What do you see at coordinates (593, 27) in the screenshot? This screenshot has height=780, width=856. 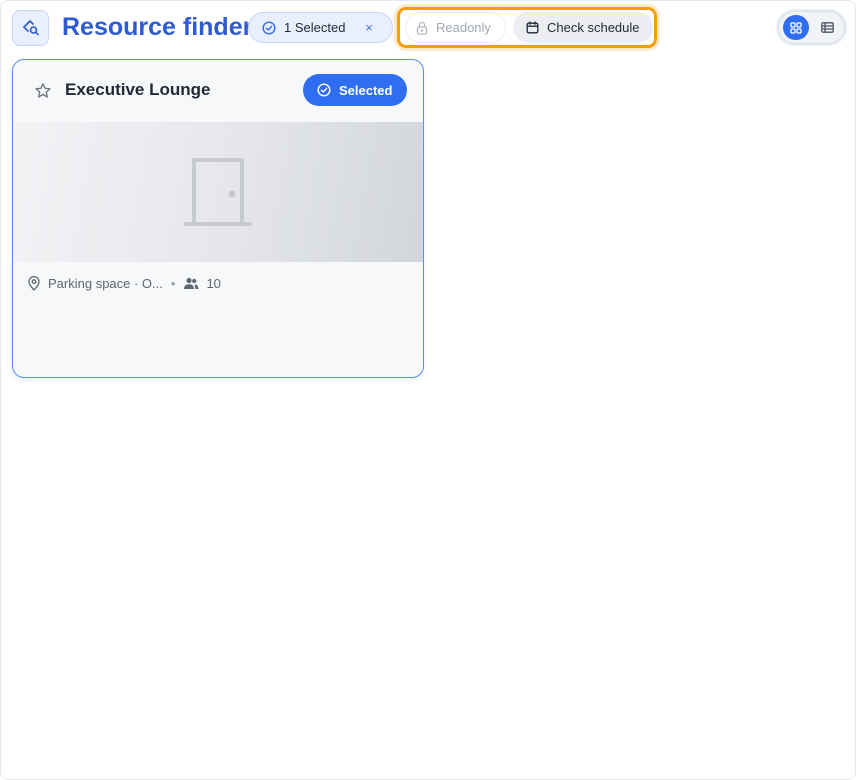 I see `check-schedule-label: Check schedule` at bounding box center [593, 27].